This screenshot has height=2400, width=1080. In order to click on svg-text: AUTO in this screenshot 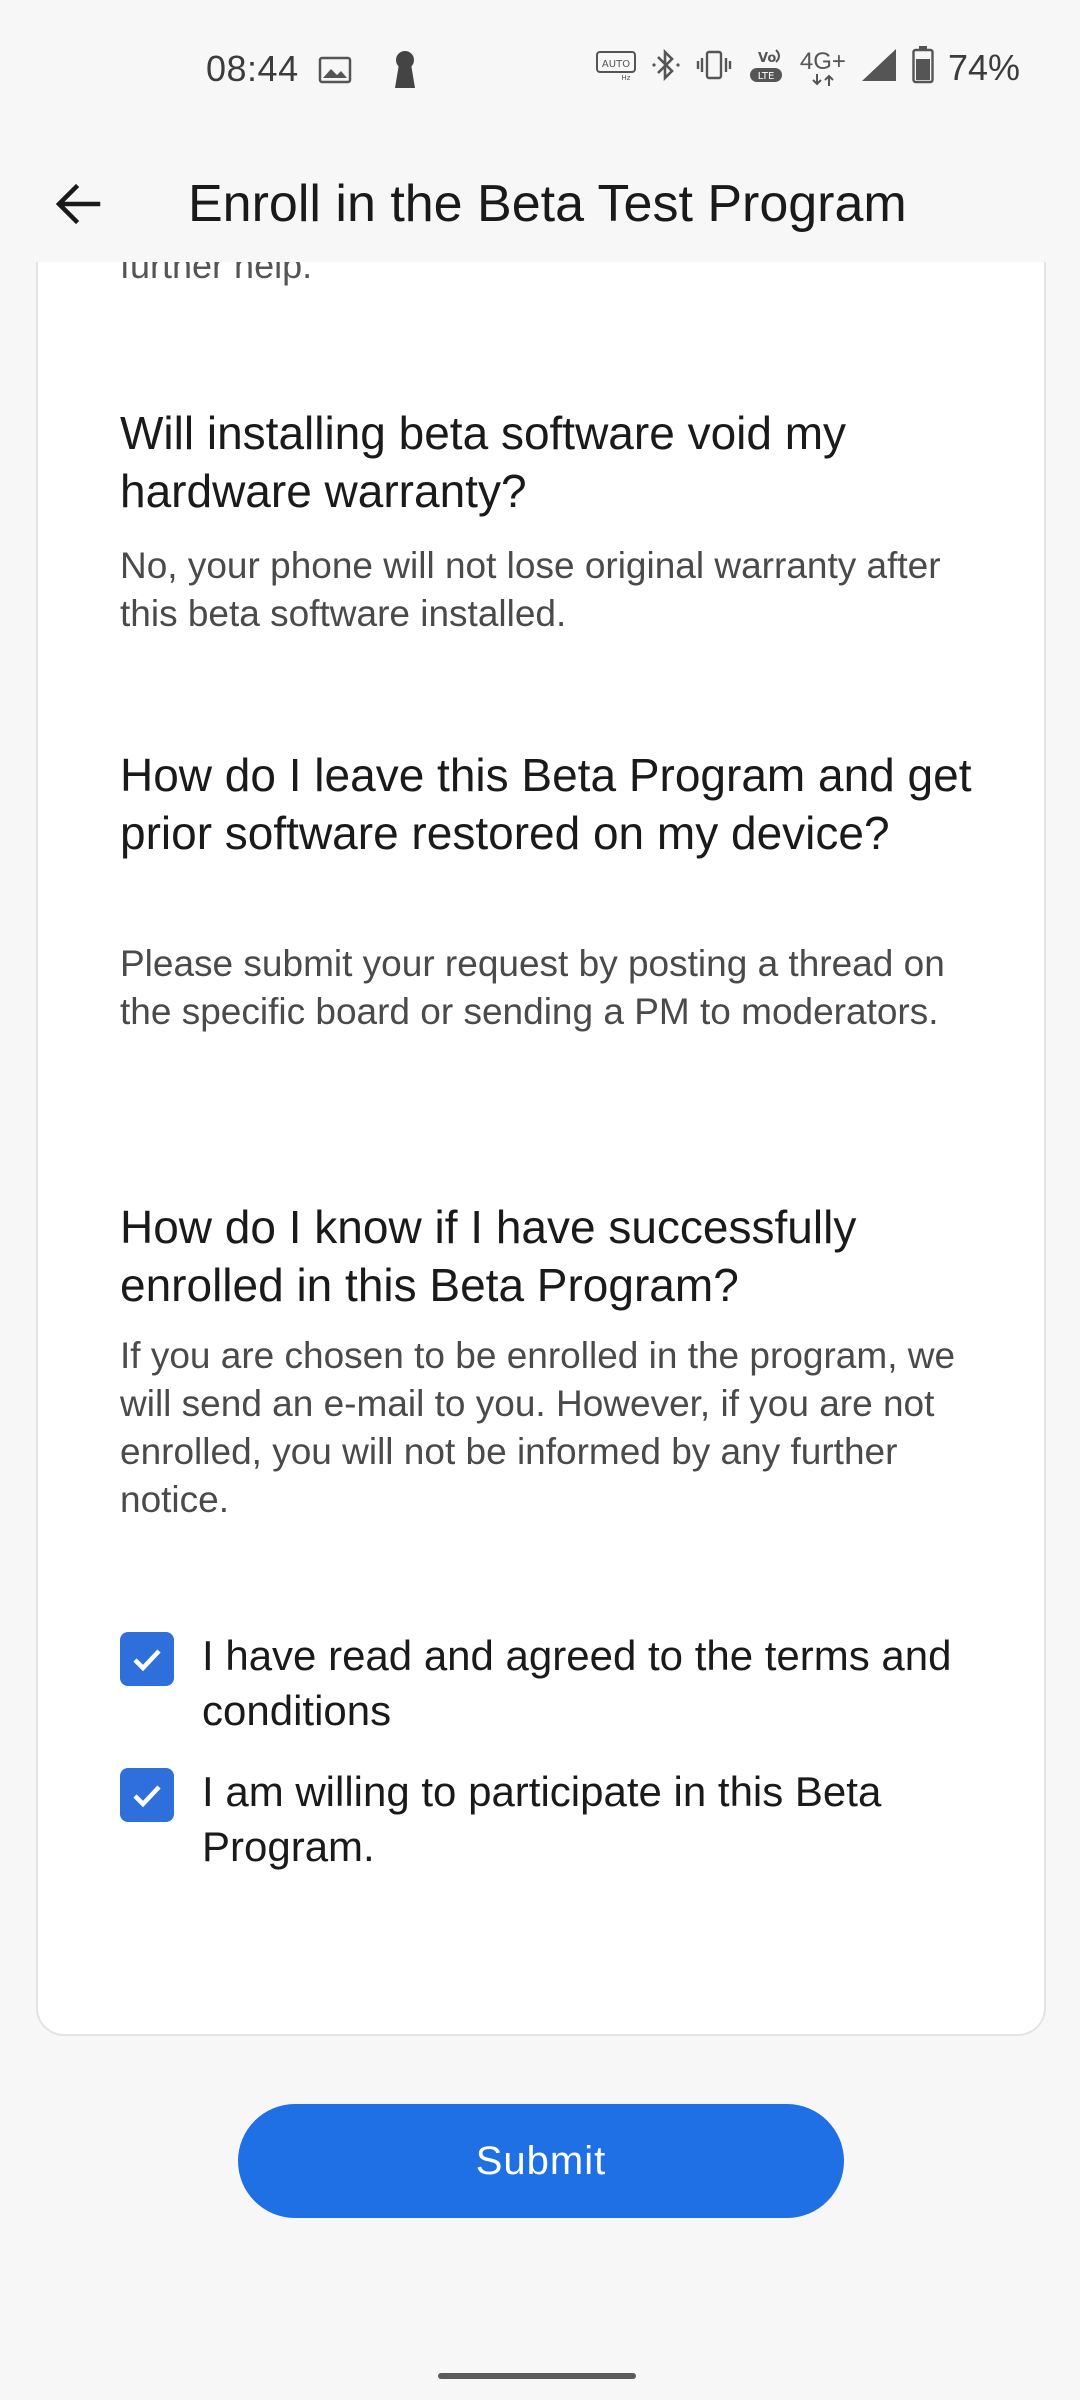, I will do `click(616, 64)`.